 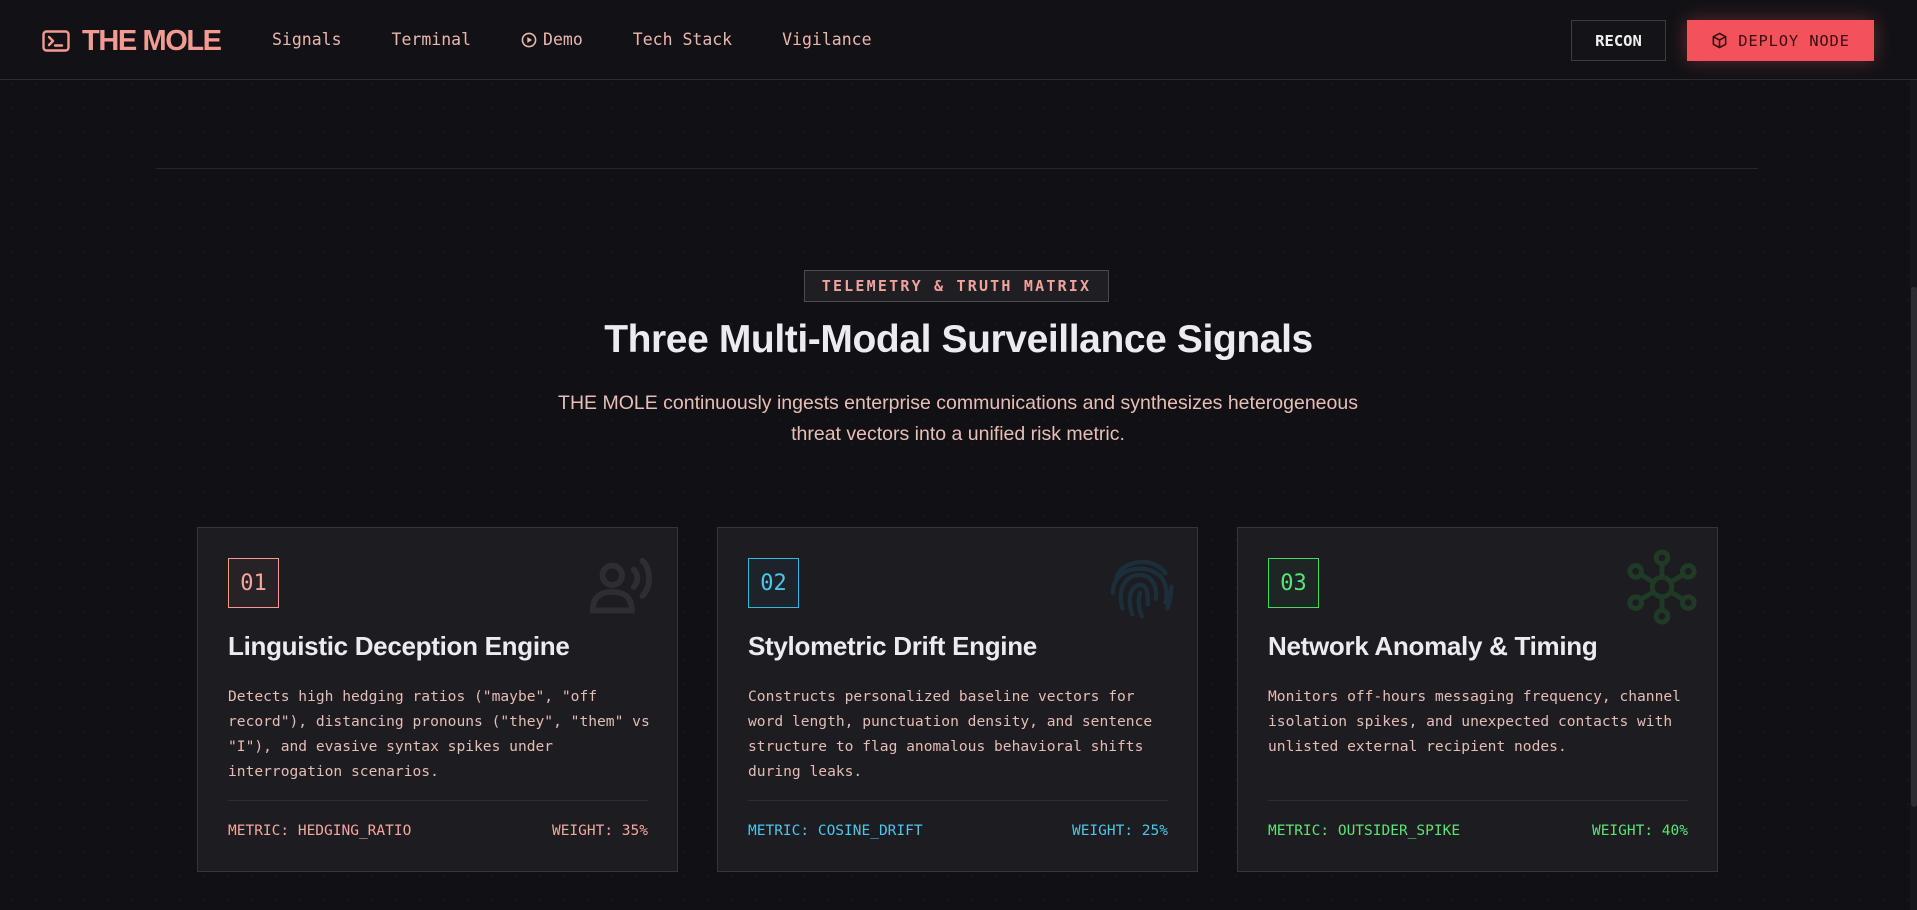 What do you see at coordinates (1364, 831) in the screenshot?
I see `card-metric: METRIC: OUTSIDER_SPIKE` at bounding box center [1364, 831].